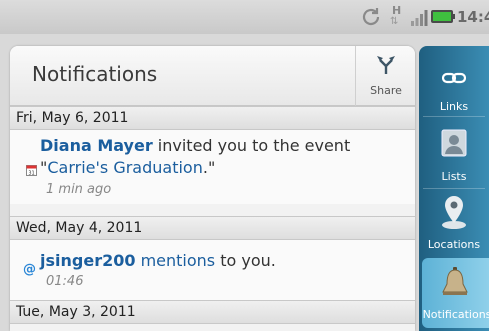  What do you see at coordinates (212, 228) in the screenshot?
I see `date-header: Wed, May 4, 2011` at bounding box center [212, 228].